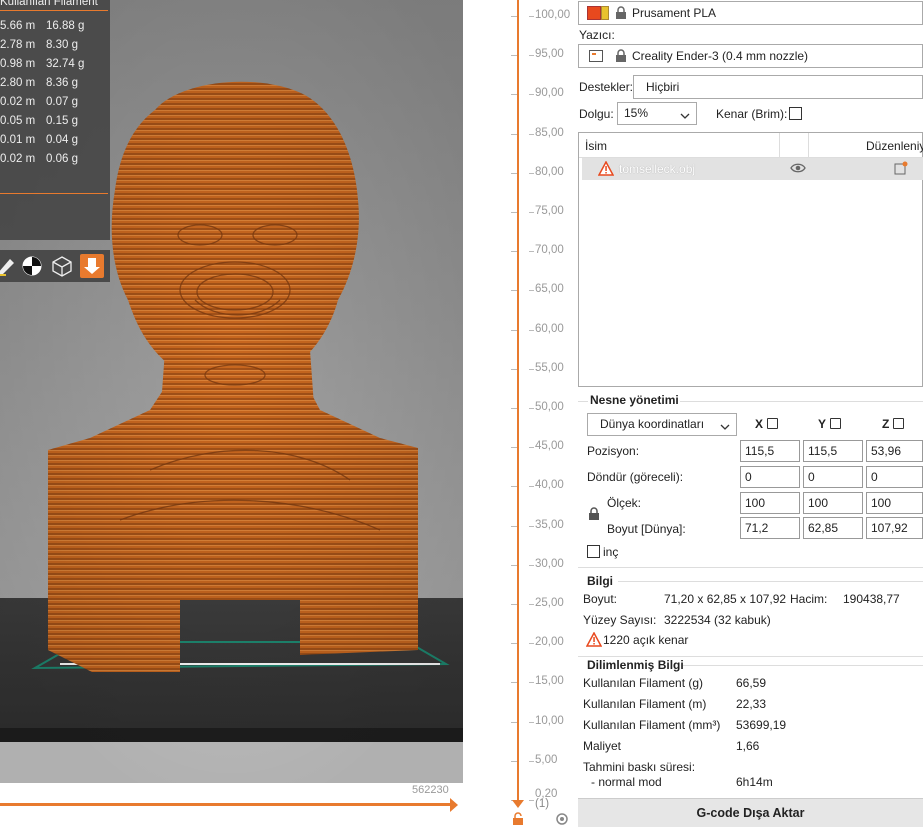  What do you see at coordinates (594, 640) in the screenshot?
I see `warning-icon` at bounding box center [594, 640].